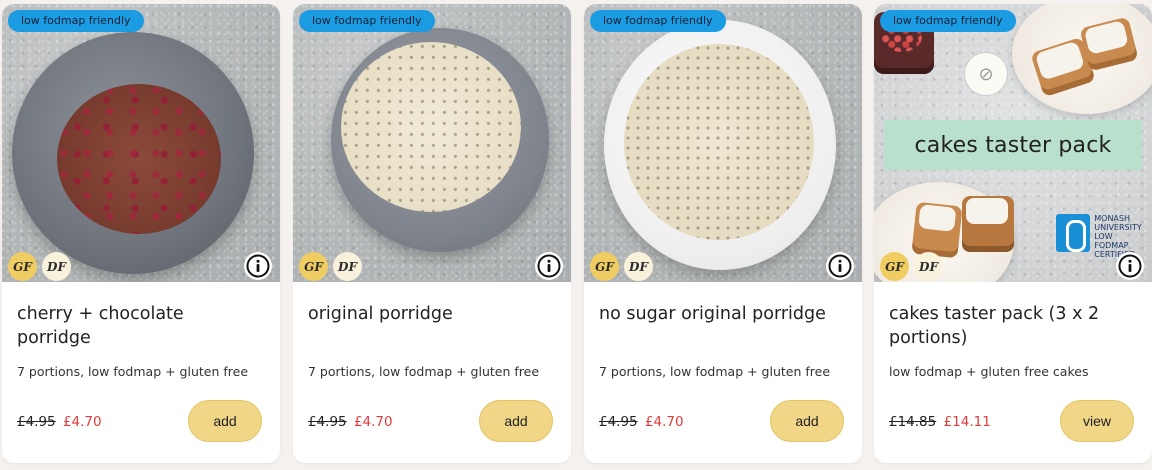 This screenshot has width=1152, height=470. What do you see at coordinates (1073, 233) in the screenshot?
I see `monash-logo-icon` at bounding box center [1073, 233].